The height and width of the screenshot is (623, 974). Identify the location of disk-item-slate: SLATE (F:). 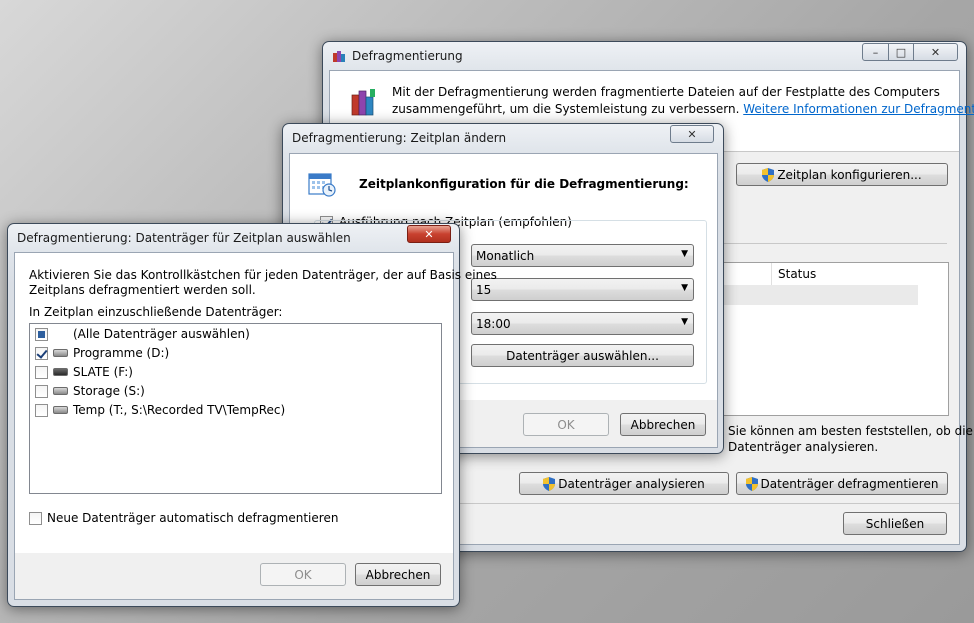
(84, 372).